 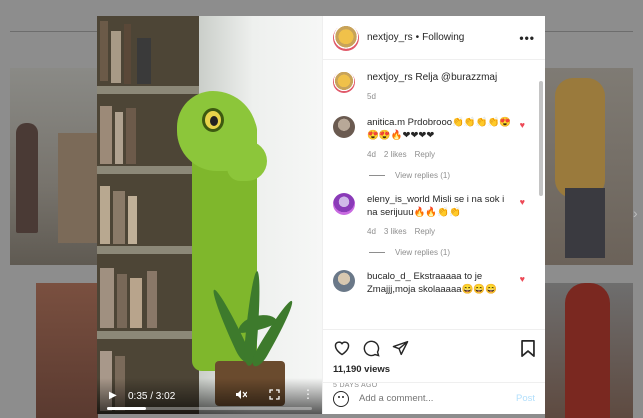 What do you see at coordinates (443, 37) in the screenshot?
I see `follow-status-button: Following` at bounding box center [443, 37].